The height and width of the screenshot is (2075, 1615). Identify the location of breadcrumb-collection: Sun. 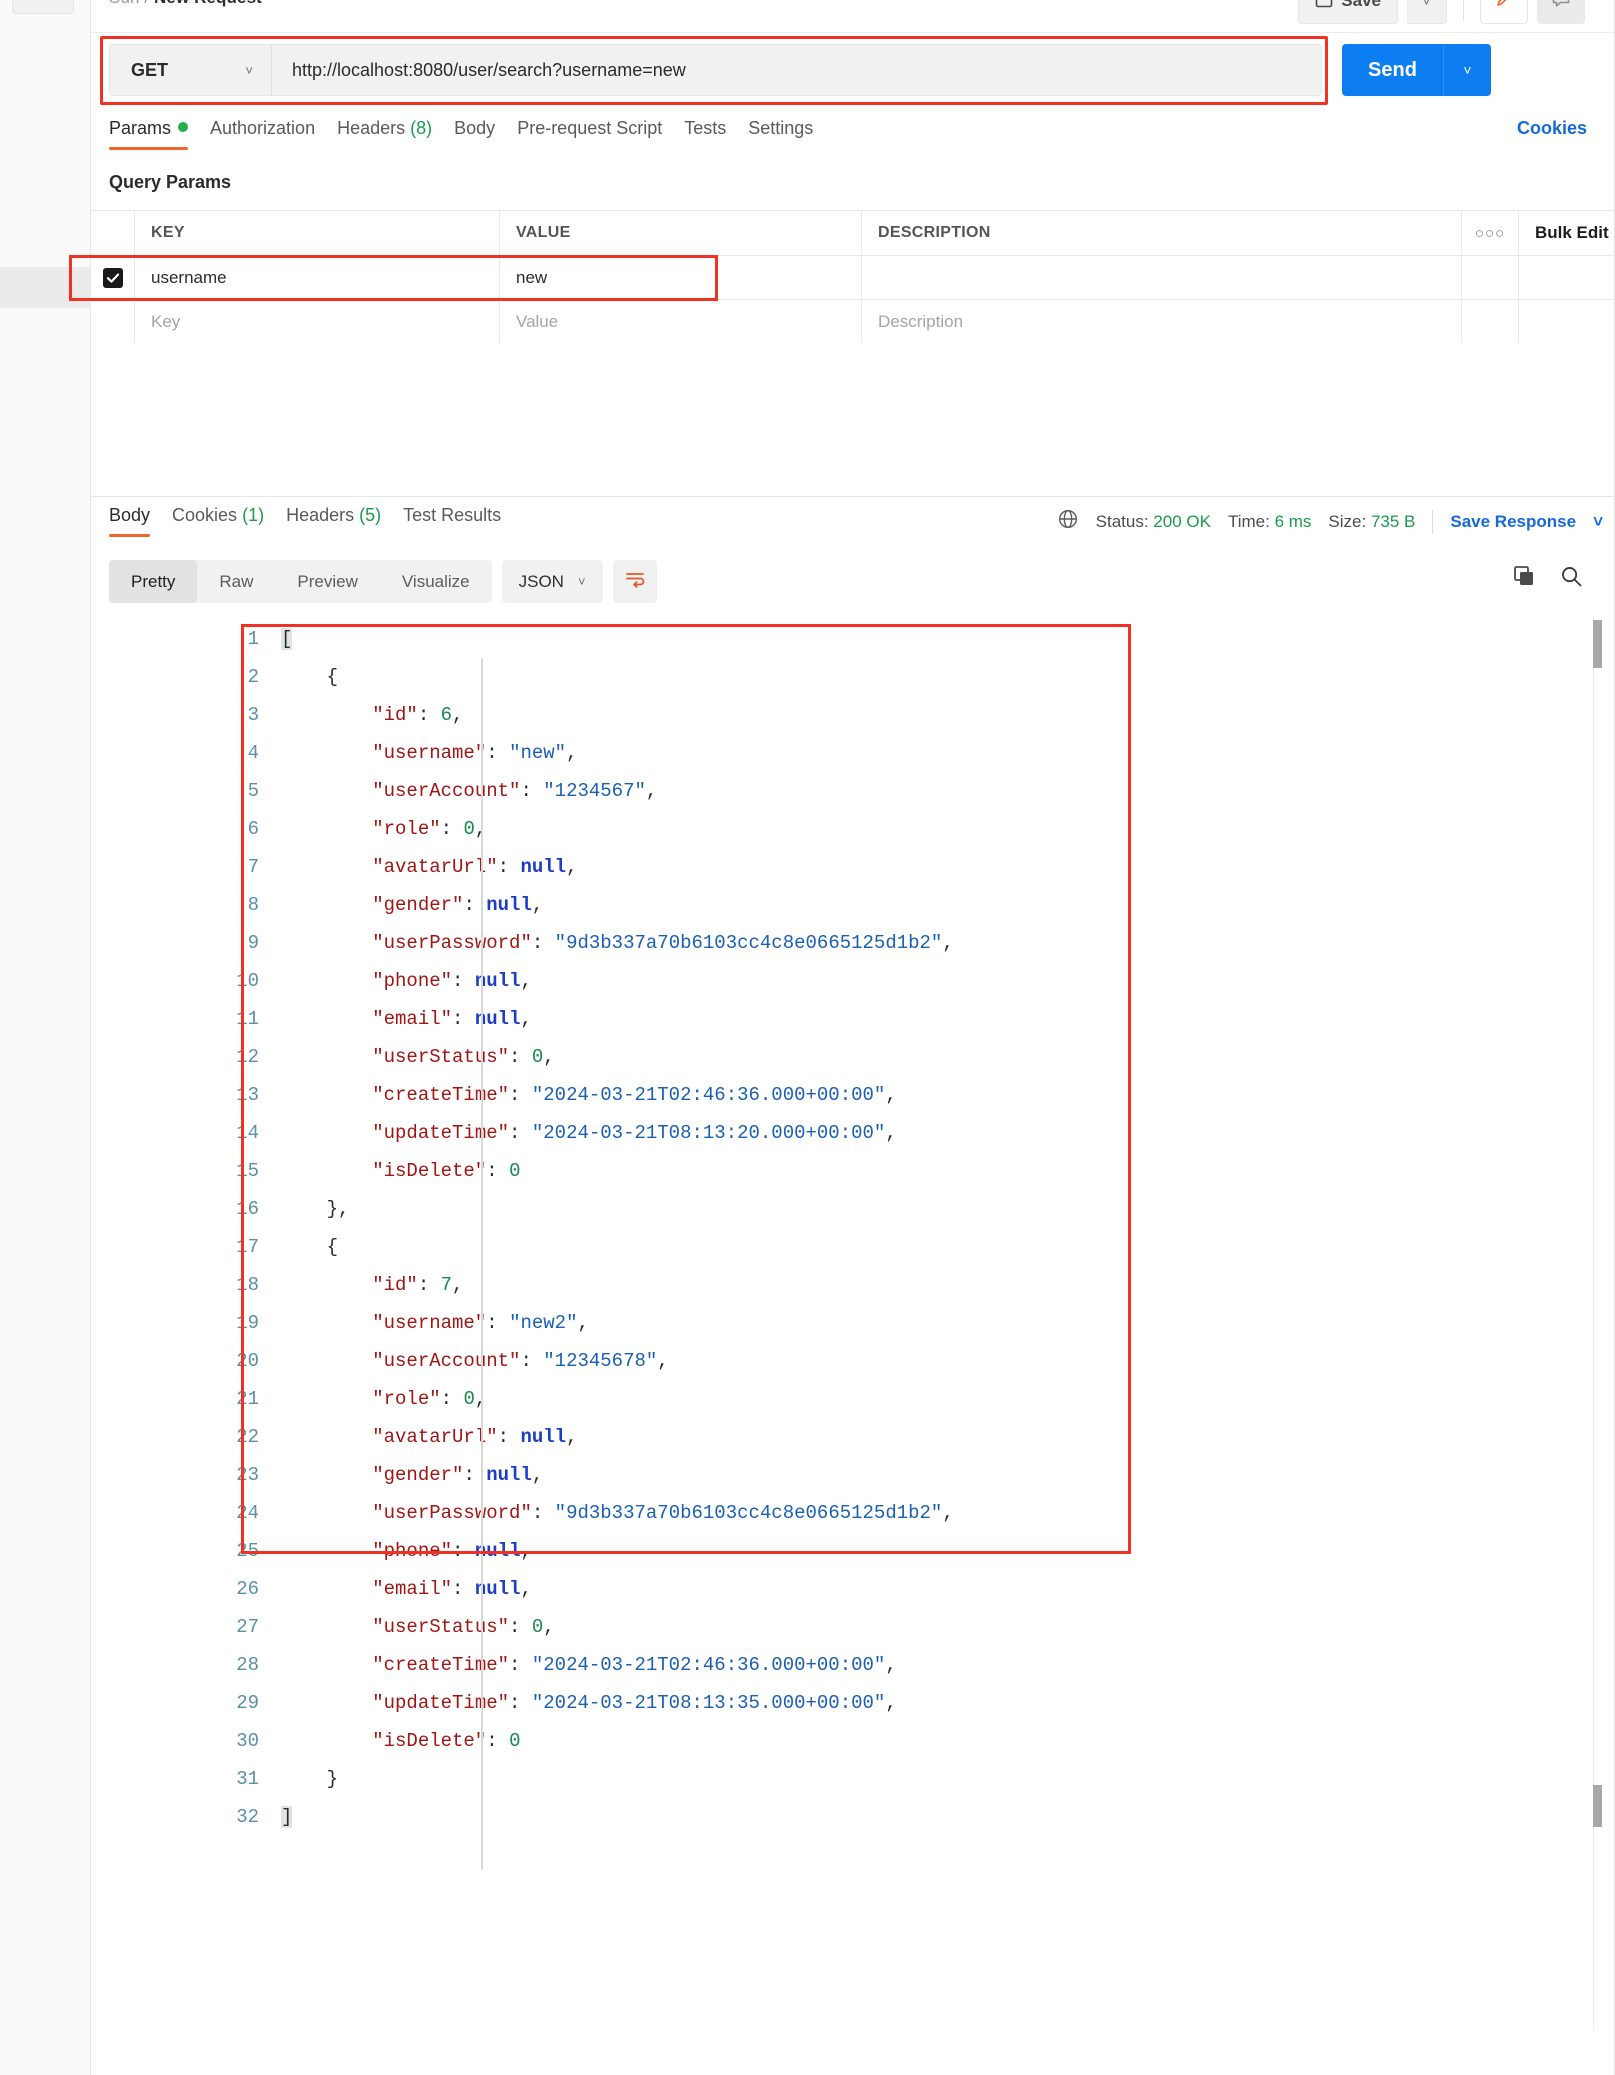
(124, 3).